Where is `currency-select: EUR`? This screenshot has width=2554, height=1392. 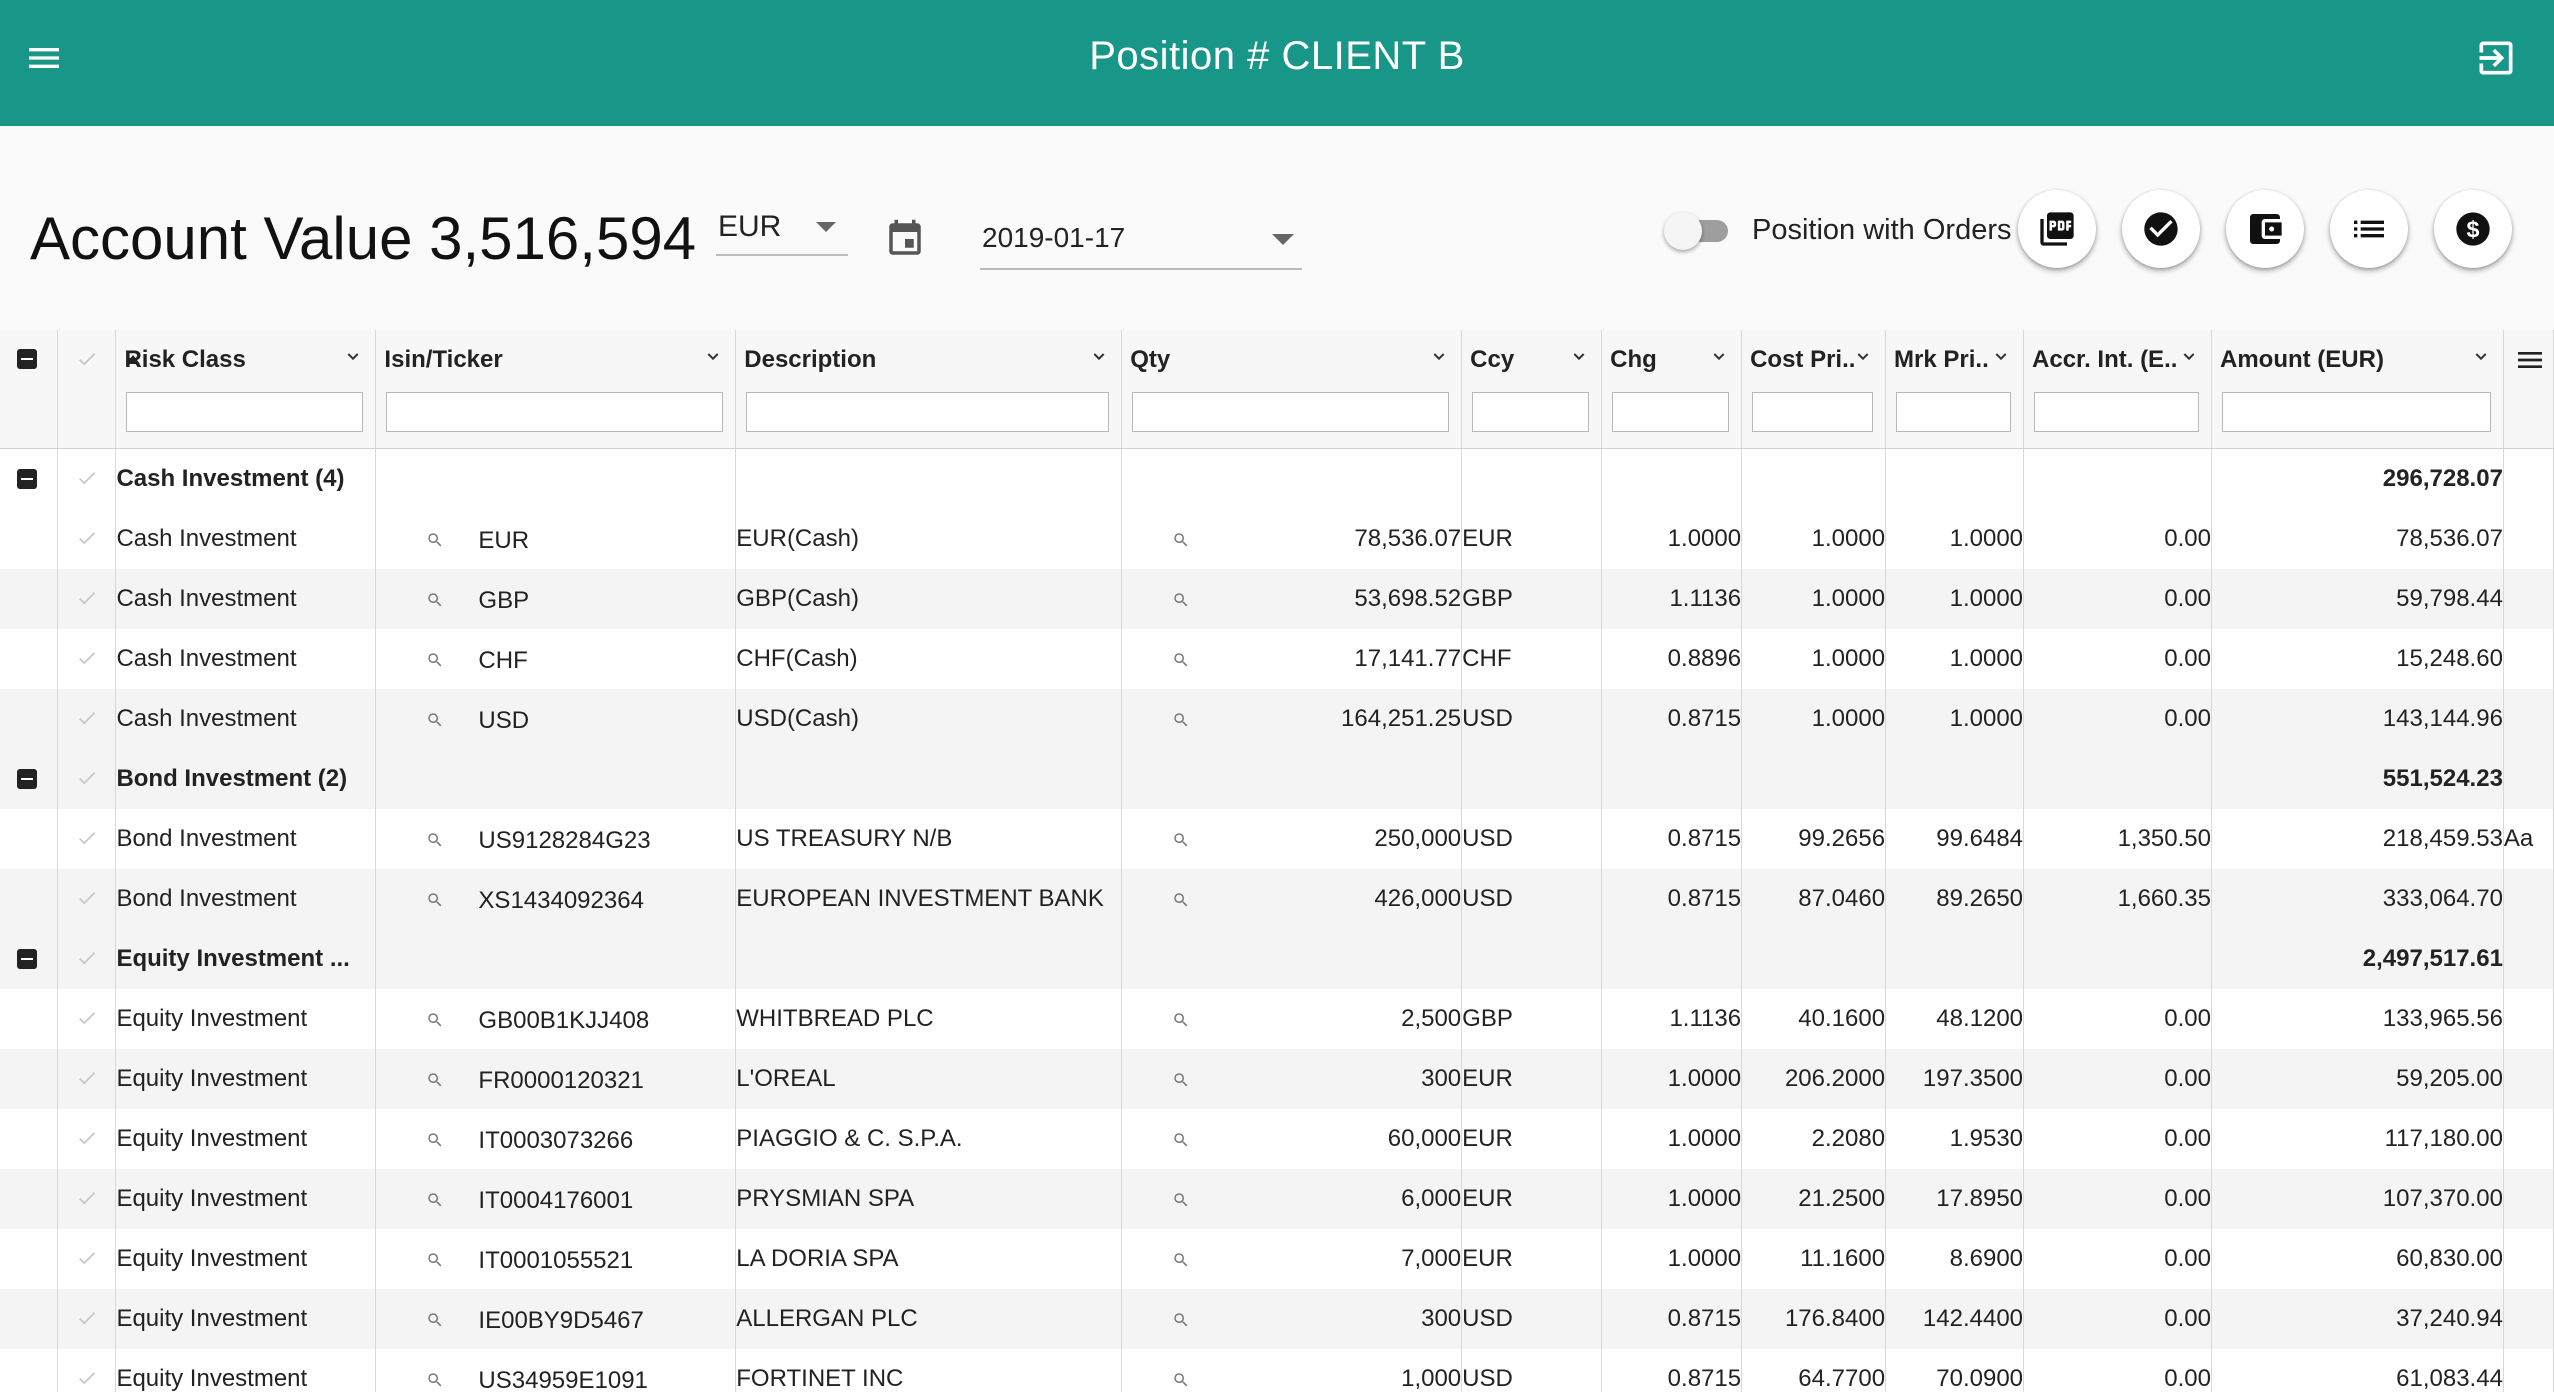 currency-select: EUR is located at coordinates (782, 231).